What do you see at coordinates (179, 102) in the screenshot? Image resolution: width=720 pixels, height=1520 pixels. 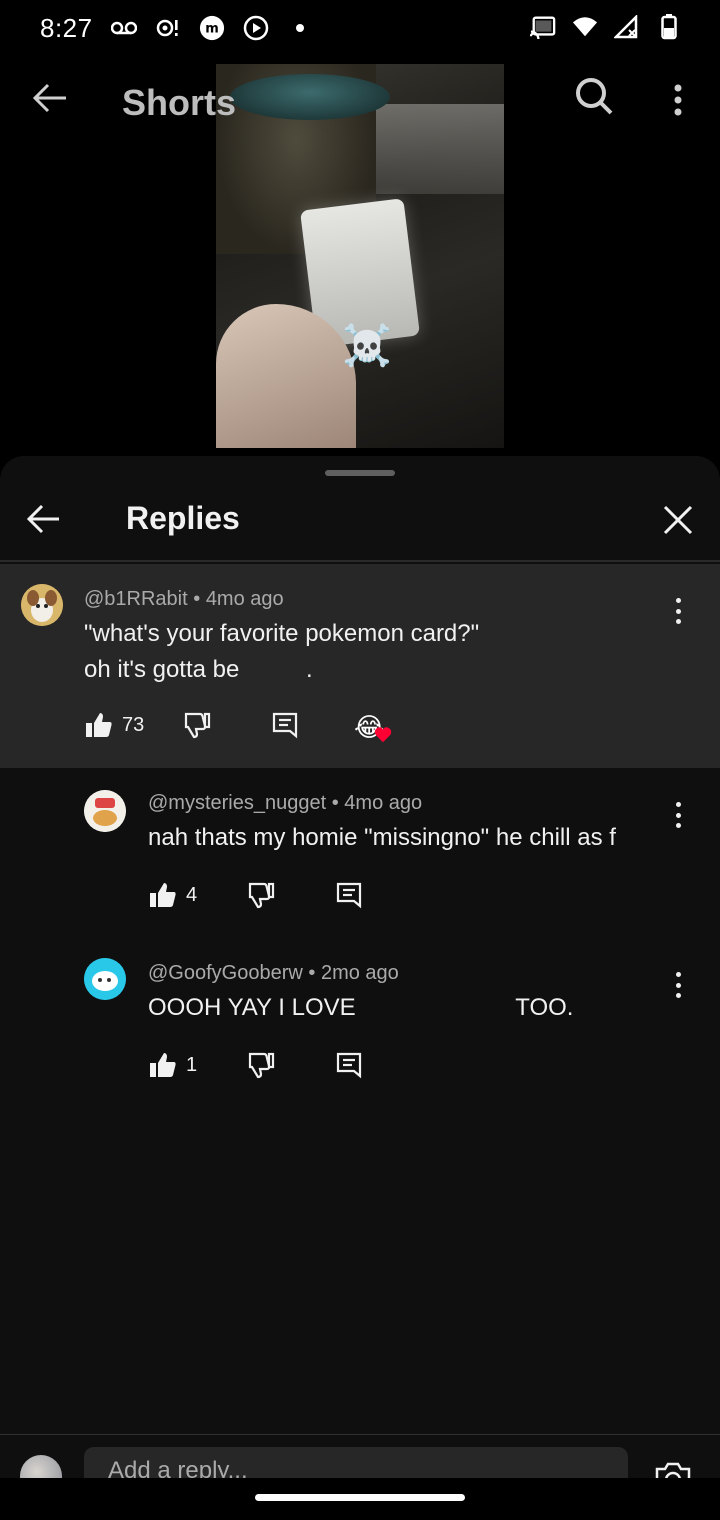 I see `page-title: Shorts` at bounding box center [179, 102].